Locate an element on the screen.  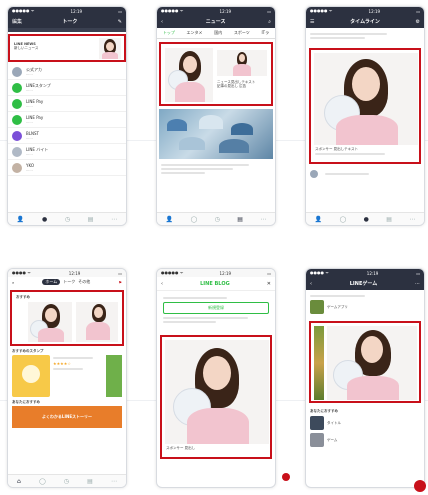
talk-icon: ● is located at coordinates (44, 219).